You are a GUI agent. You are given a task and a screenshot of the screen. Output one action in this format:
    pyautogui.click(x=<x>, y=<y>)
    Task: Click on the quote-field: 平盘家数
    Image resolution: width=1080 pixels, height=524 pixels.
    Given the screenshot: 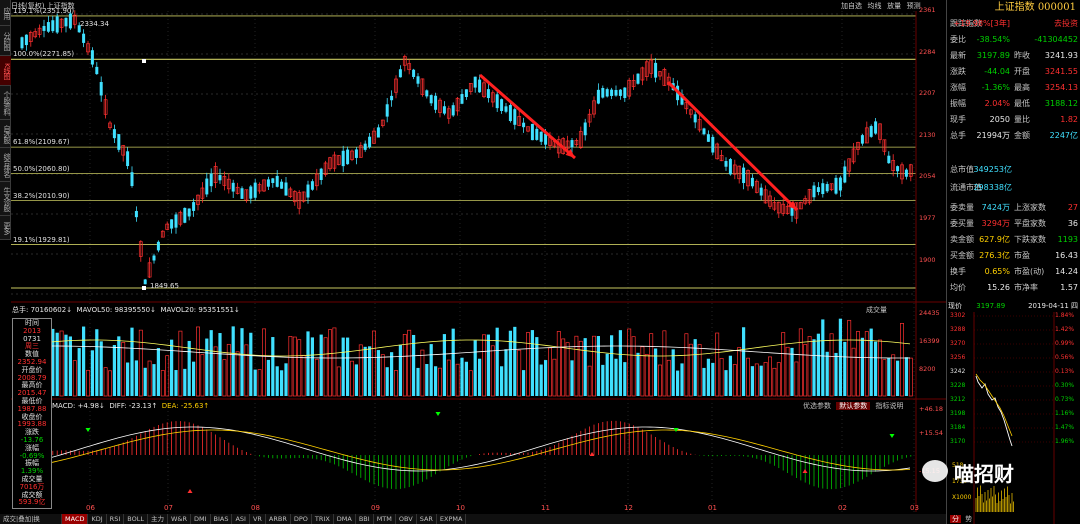 What is the action you would take?
    pyautogui.click(x=1030, y=223)
    